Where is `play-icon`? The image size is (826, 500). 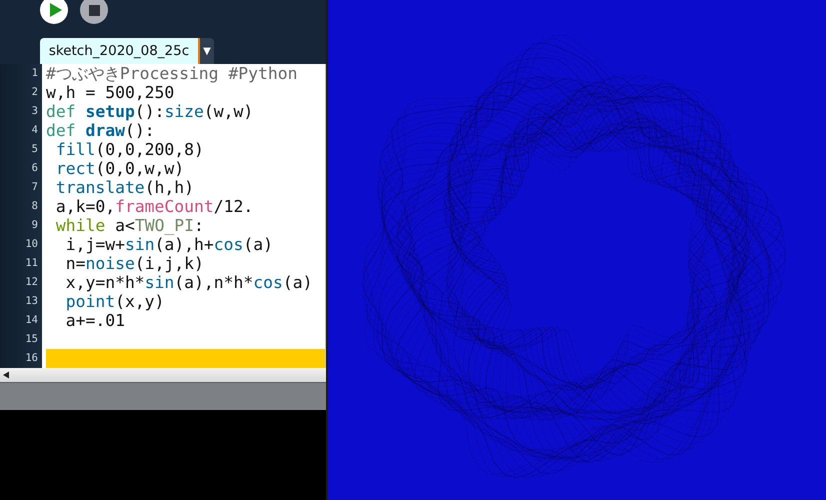
play-icon is located at coordinates (56, 10).